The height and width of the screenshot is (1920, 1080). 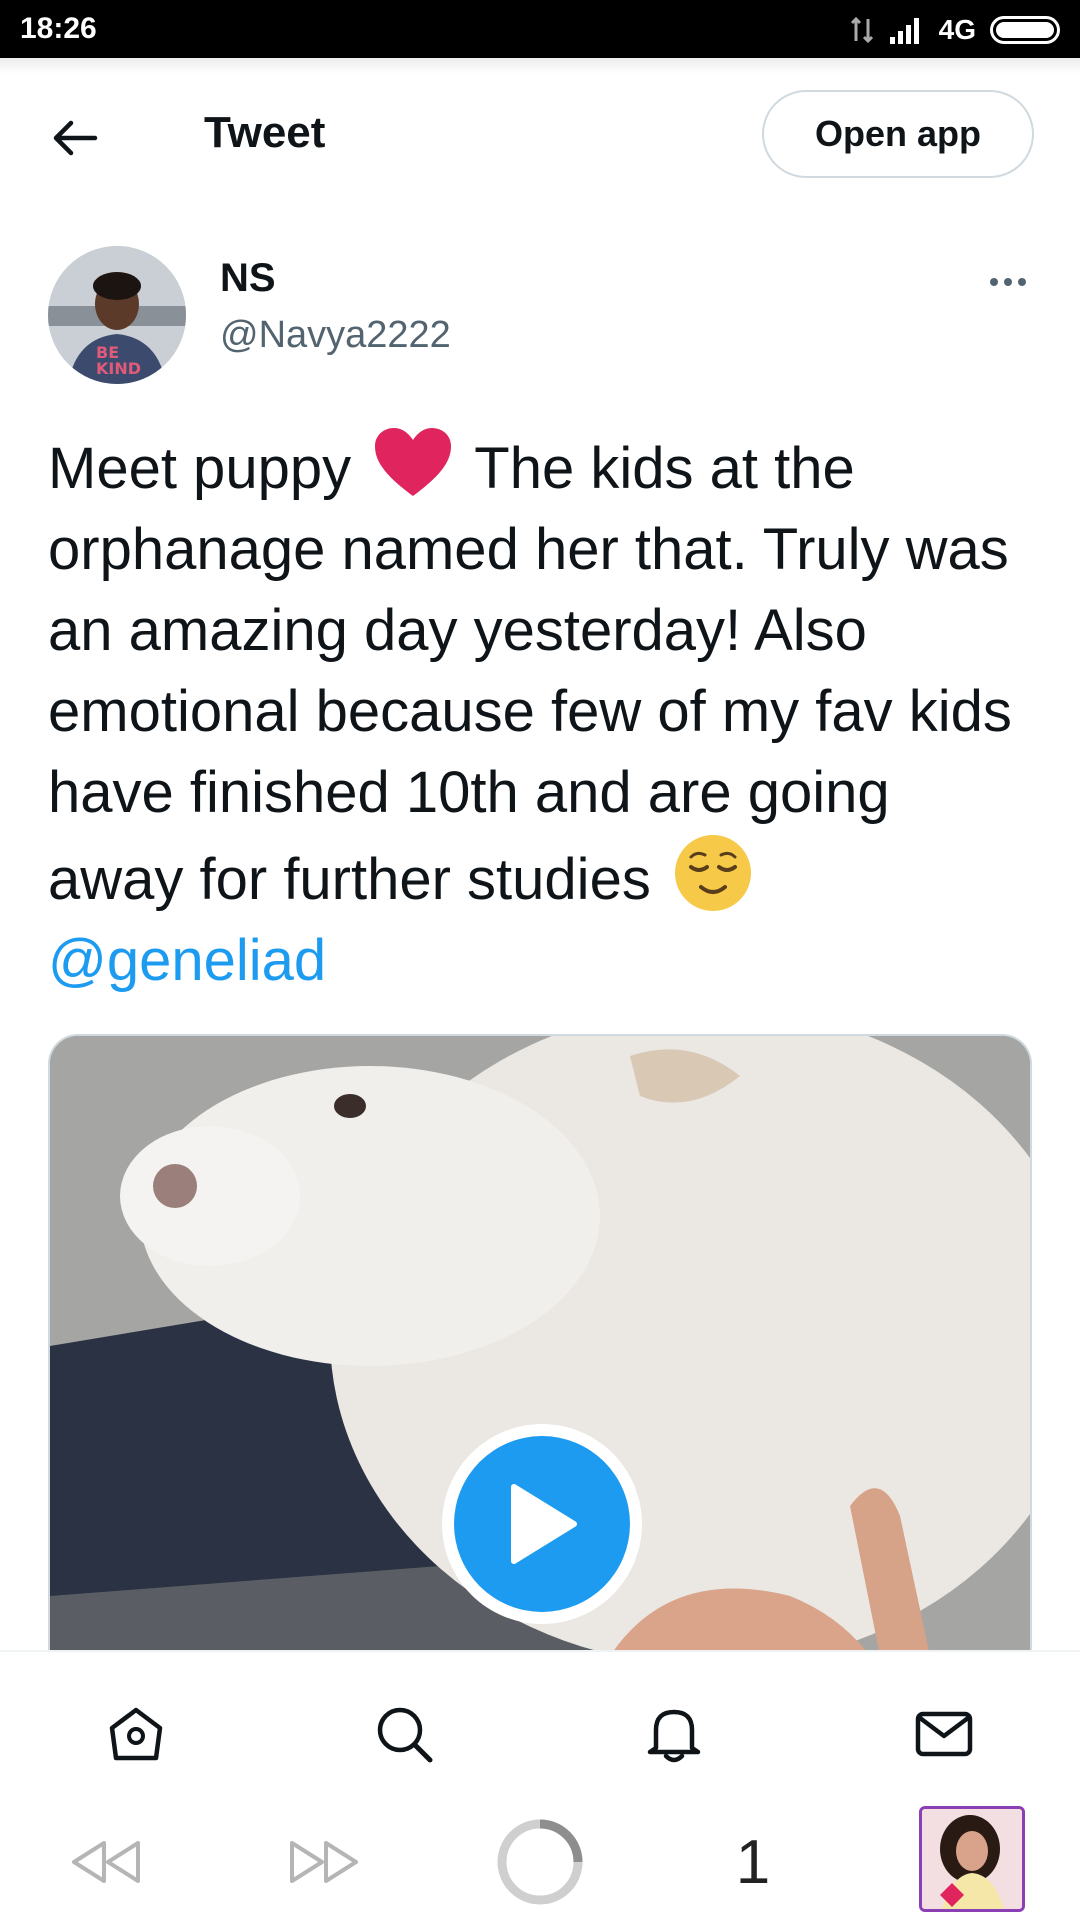 I want to click on network-type: 4G, so click(x=957, y=29).